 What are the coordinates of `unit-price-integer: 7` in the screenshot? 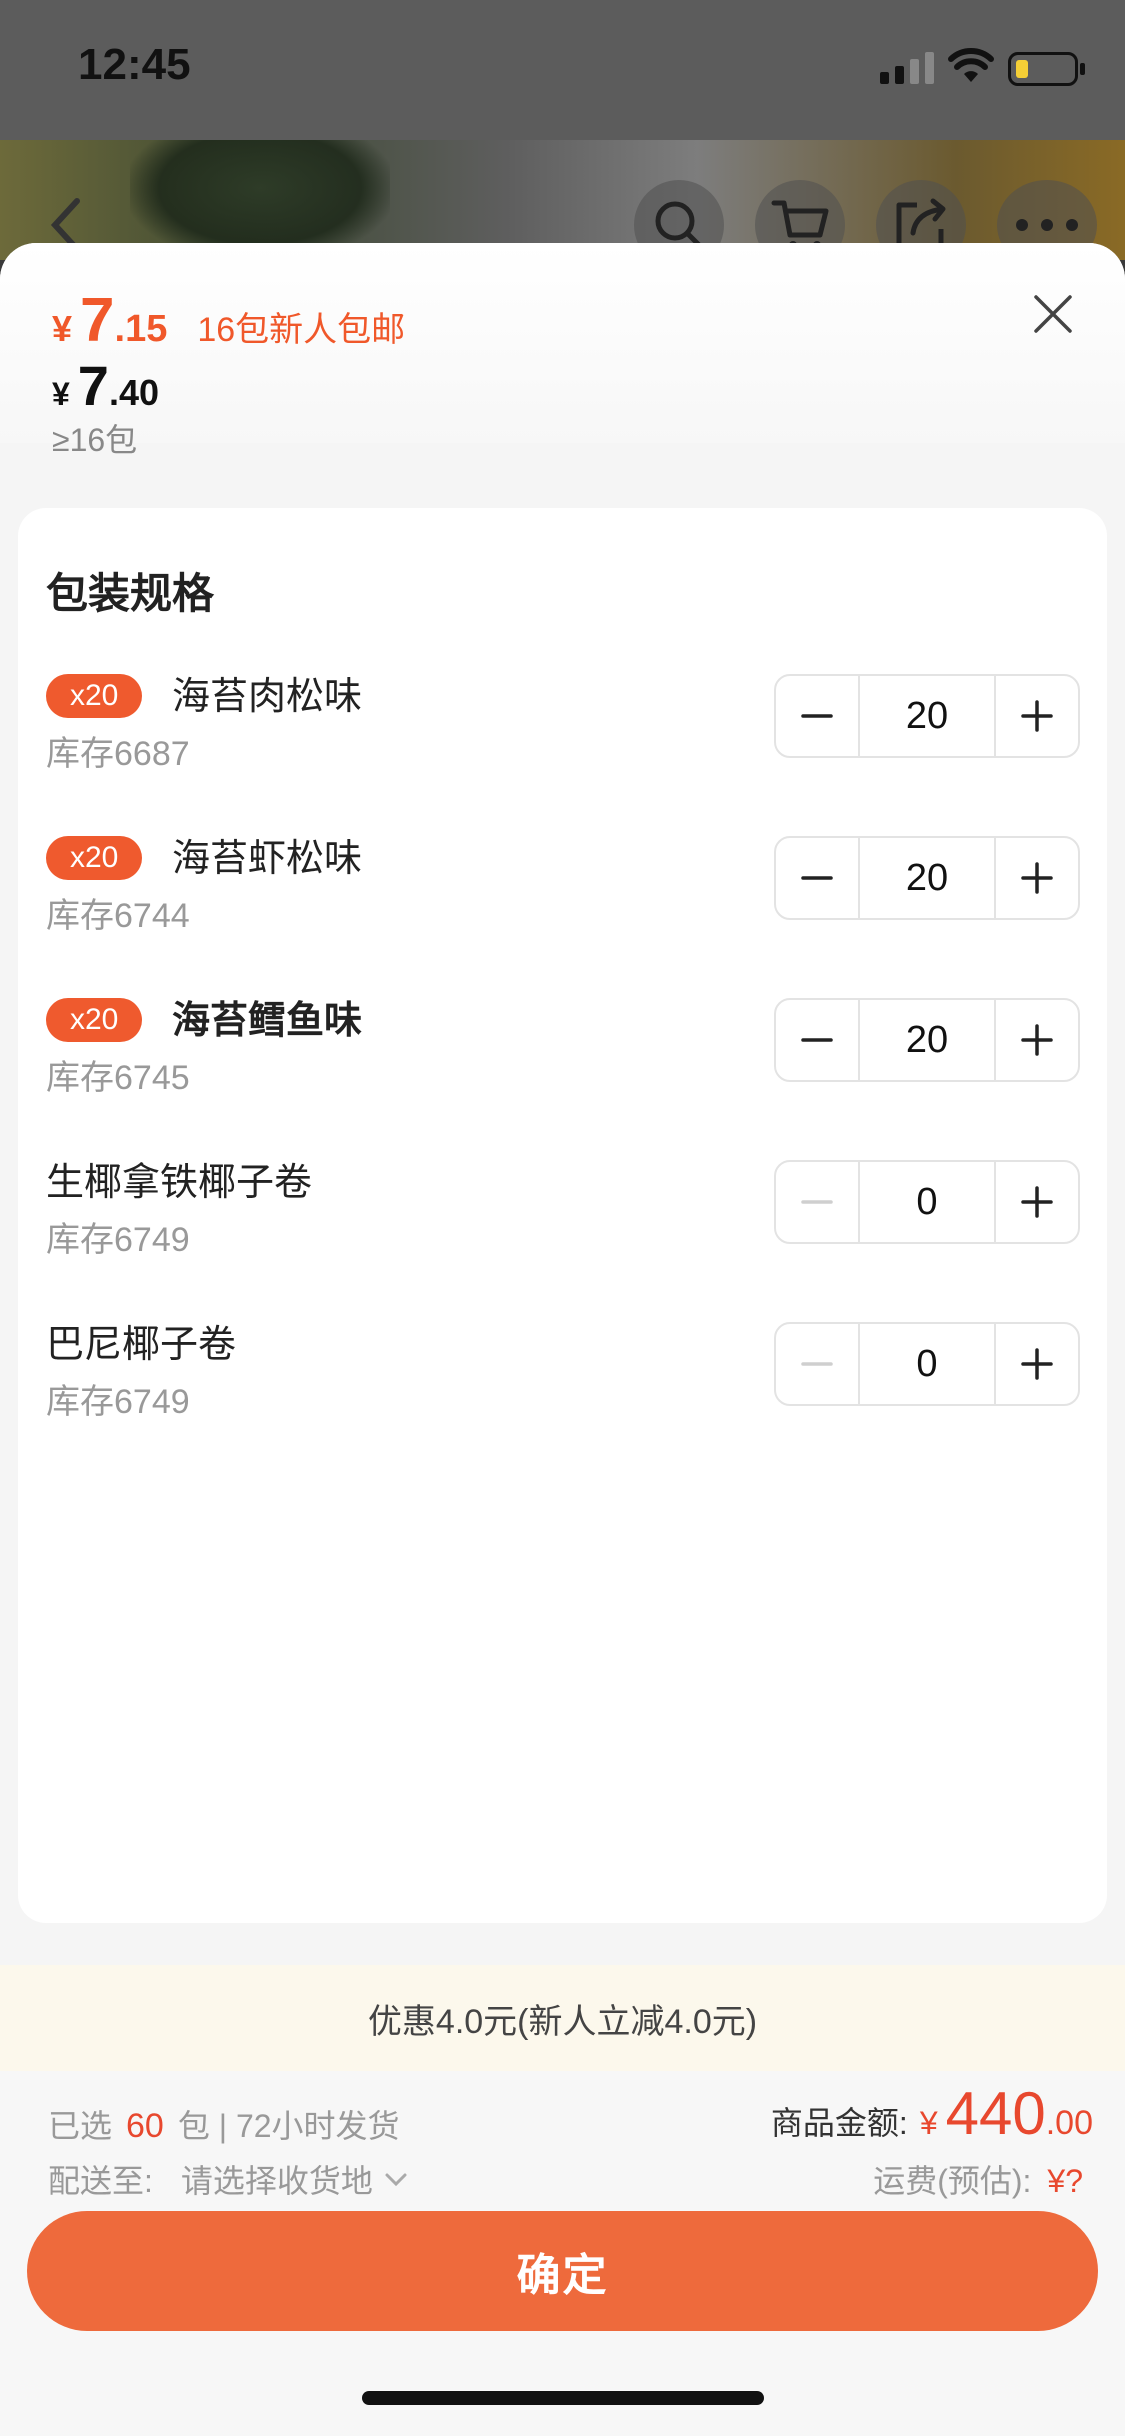 It's located at (93, 385).